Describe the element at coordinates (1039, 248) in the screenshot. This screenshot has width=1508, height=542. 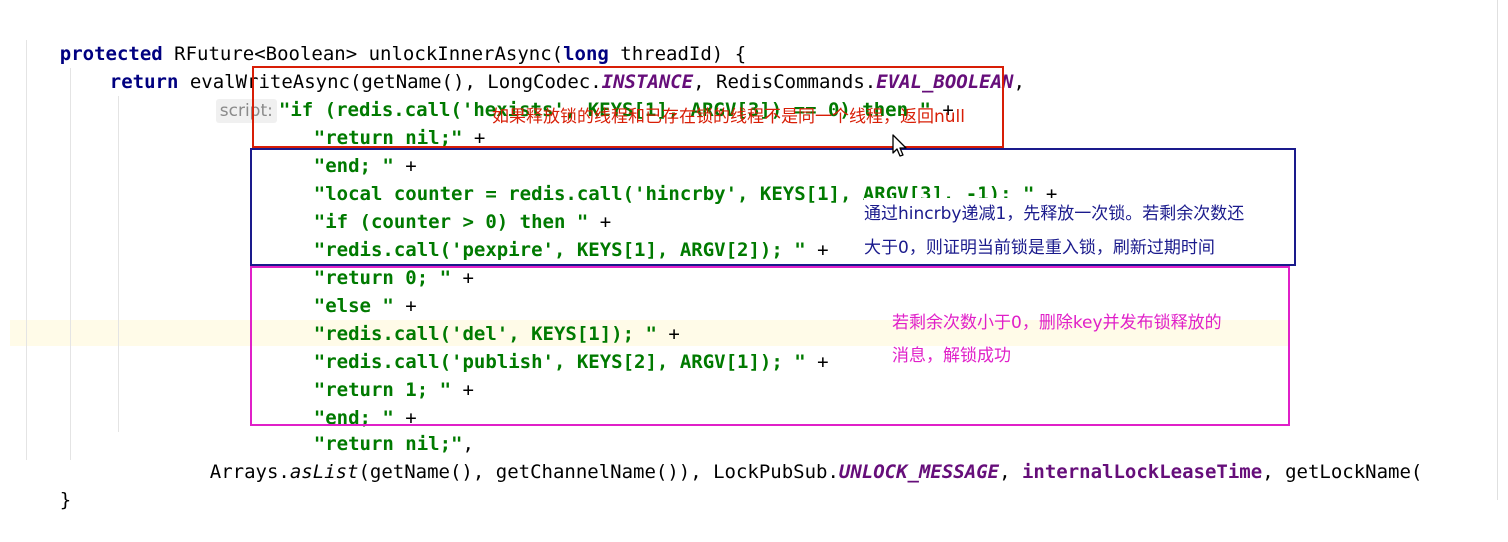
I see `blue-annotation-text-line2: 大于0，则证明当前锁是重入锁，刷新过期时间` at that location.